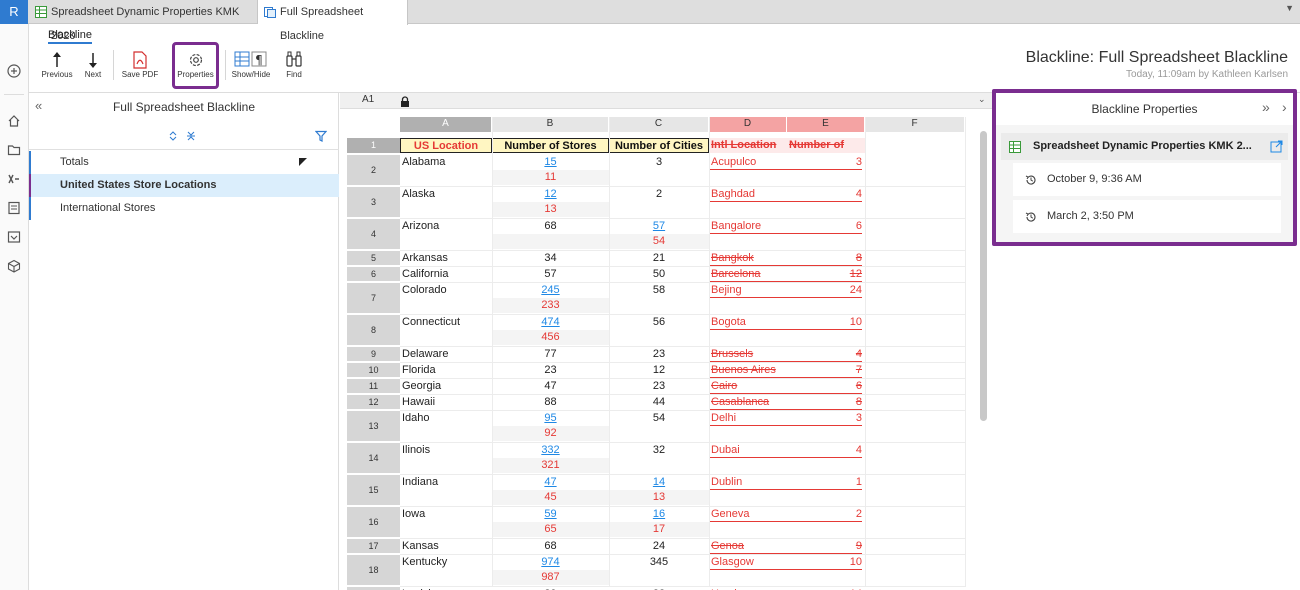 Image resolution: width=1300 pixels, height=590 pixels. What do you see at coordinates (14, 237) in the screenshot?
I see `inbox-icon` at bounding box center [14, 237].